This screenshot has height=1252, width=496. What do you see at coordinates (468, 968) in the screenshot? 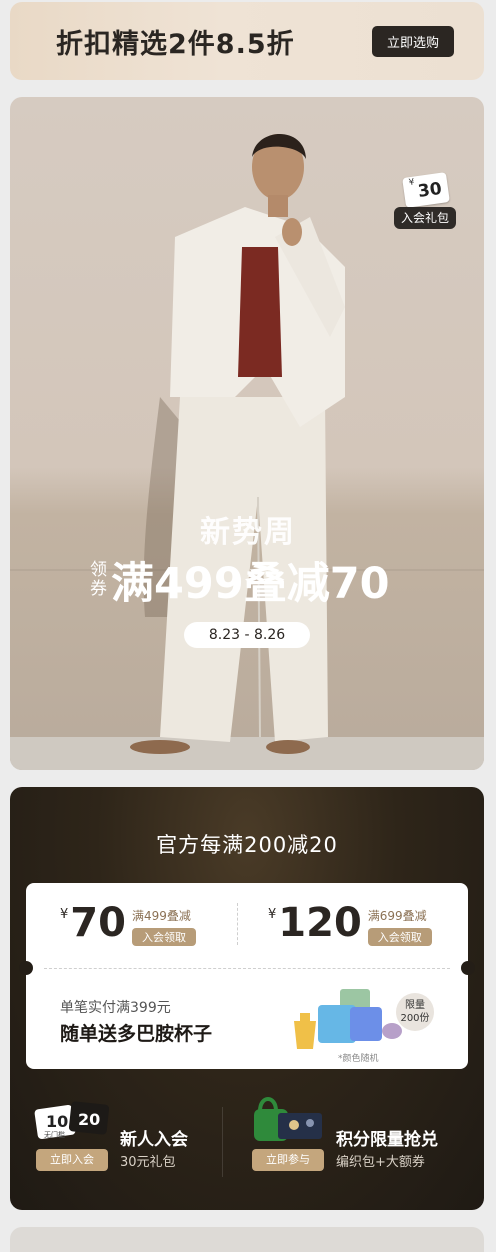
I see `ticket-notch-right` at bounding box center [468, 968].